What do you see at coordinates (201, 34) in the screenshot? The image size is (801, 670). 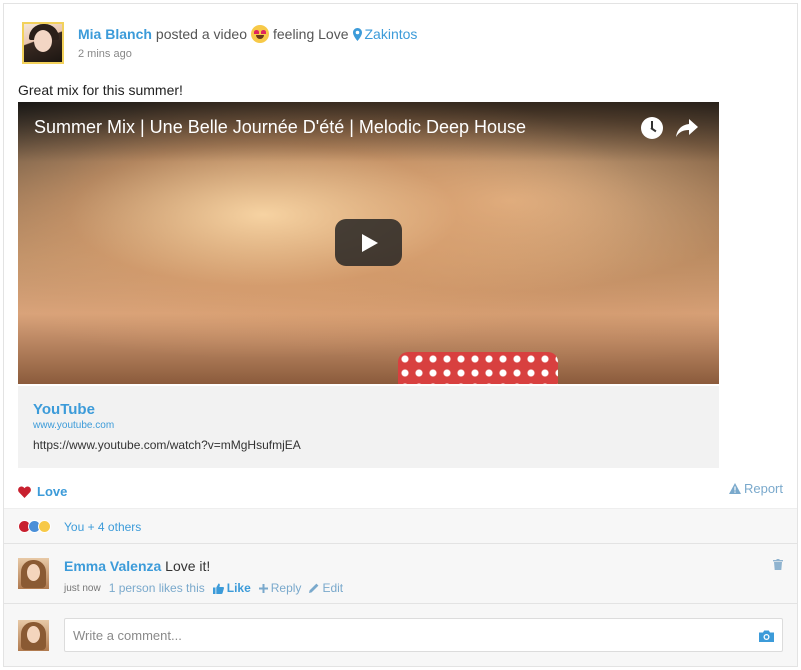 I see `post-action-text: posted a video` at bounding box center [201, 34].